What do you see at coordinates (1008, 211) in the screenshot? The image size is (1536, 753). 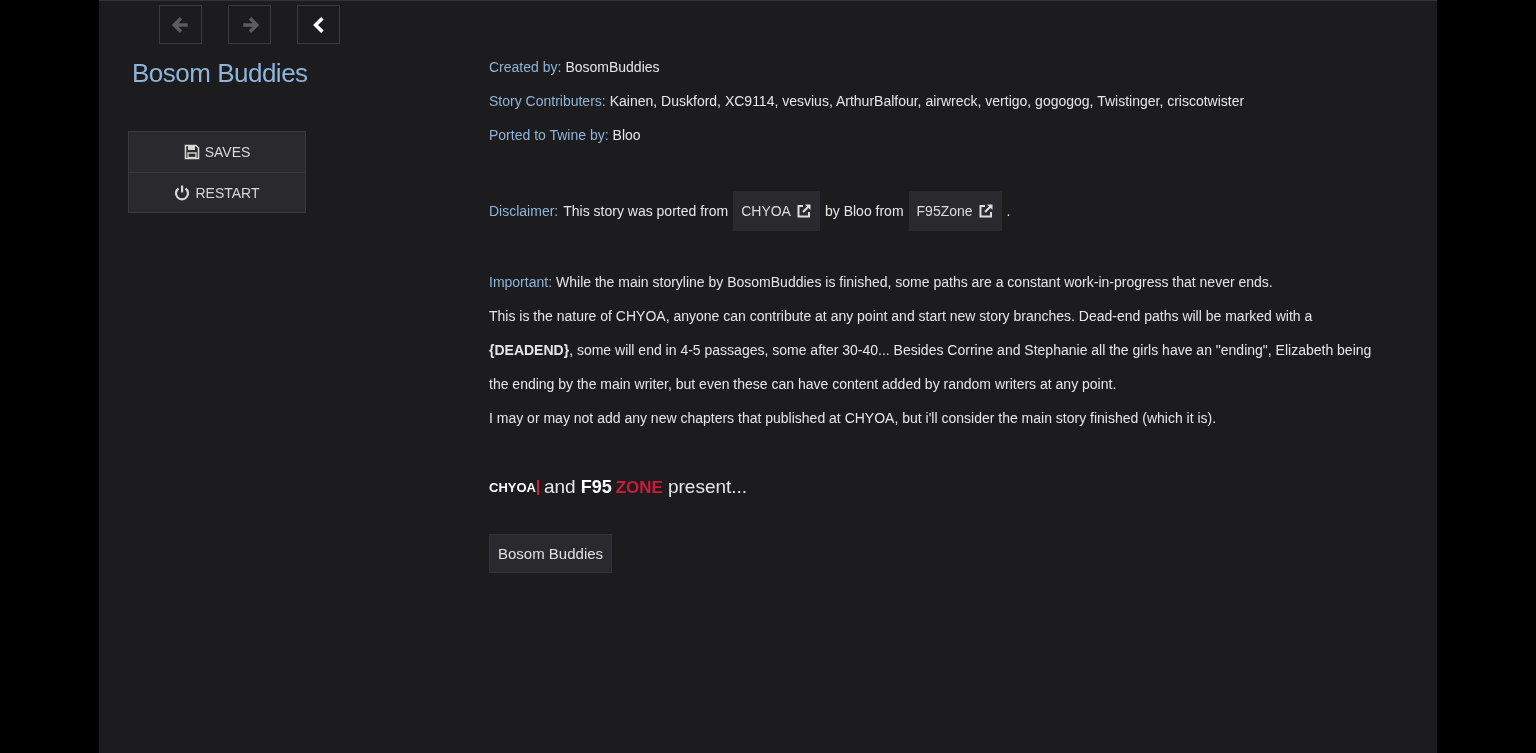 I see `period: .` at bounding box center [1008, 211].